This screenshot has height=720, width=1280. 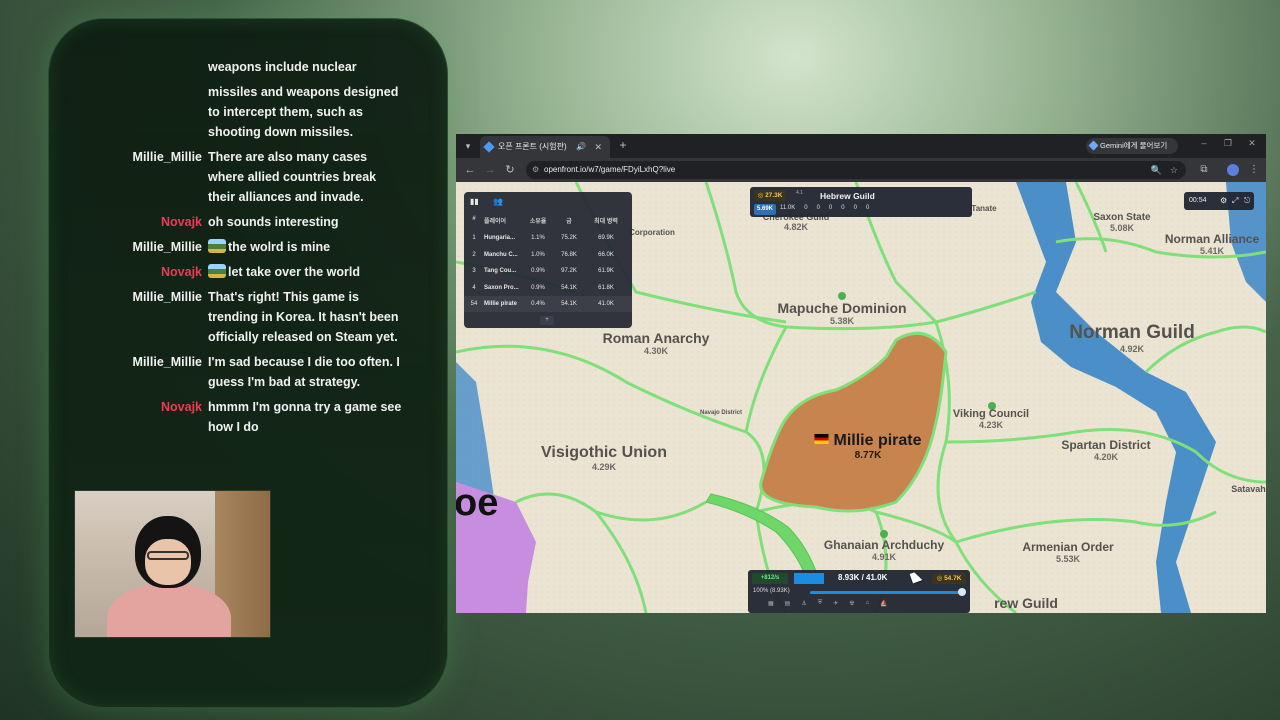 I want to click on leaderboard-header: # 플레이어 소유율 금 최대 병력, so click(x=548, y=222).